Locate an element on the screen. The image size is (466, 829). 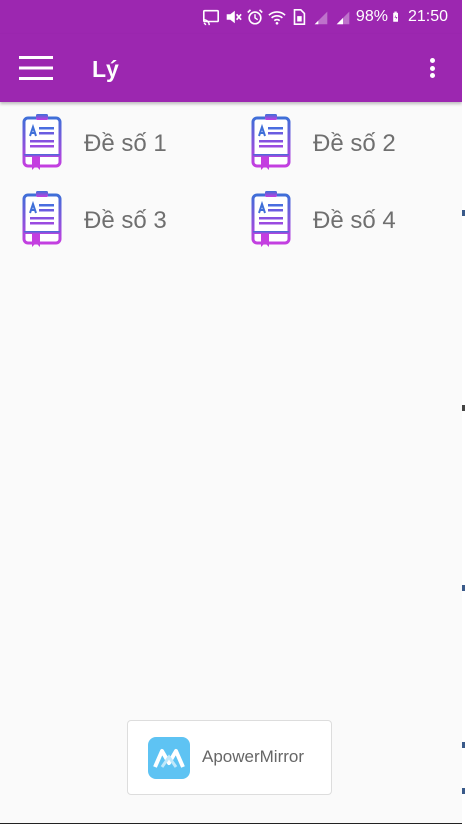
exam-item-2: Đề số 2 is located at coordinates (339, 144).